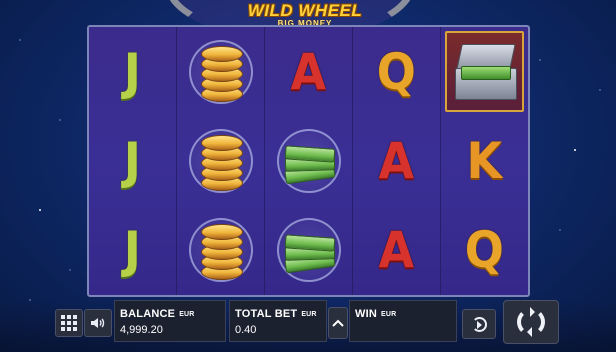  What do you see at coordinates (187, 314) in the screenshot?
I see `balance-currency: EUR` at bounding box center [187, 314].